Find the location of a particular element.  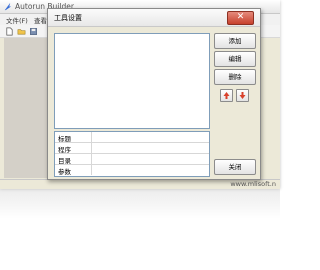

arrow-up-icon is located at coordinates (226, 95).